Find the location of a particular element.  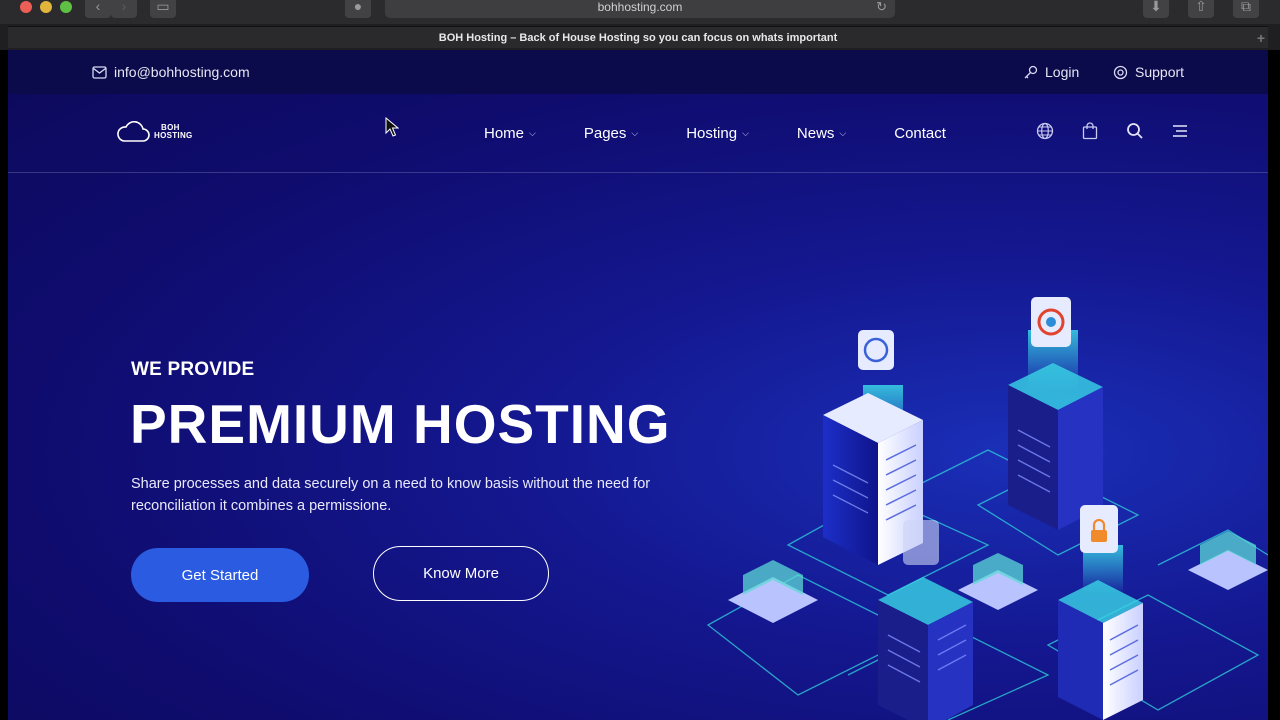

support-text: Support is located at coordinates (1160, 72).